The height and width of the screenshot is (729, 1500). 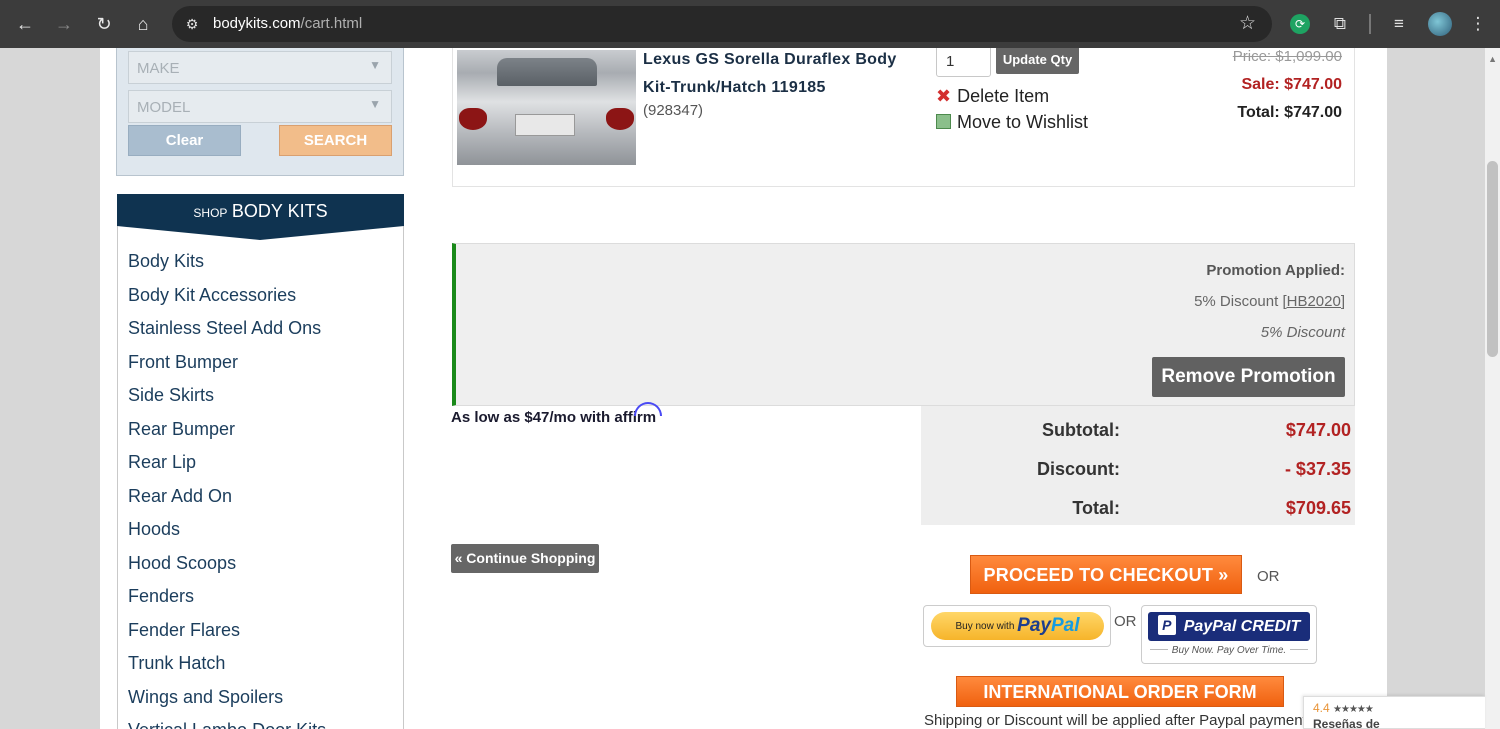 What do you see at coordinates (64, 24) in the screenshot?
I see `forward-arrow-icon: →` at bounding box center [64, 24].